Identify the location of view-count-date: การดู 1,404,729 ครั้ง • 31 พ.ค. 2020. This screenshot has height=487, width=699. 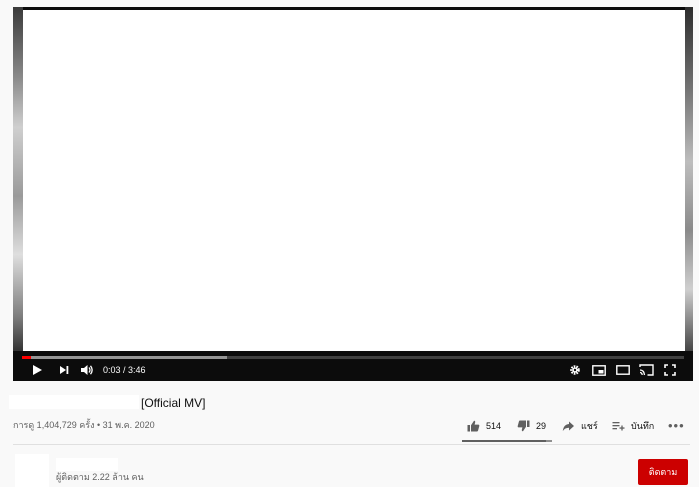
(84, 425).